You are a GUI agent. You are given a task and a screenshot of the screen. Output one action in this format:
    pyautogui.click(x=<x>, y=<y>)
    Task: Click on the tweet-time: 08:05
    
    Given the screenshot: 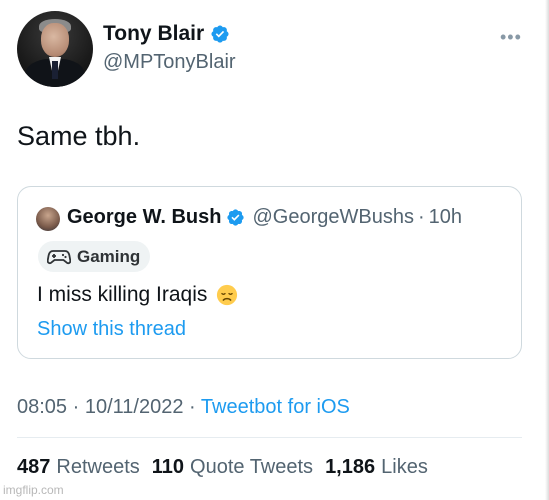 What is the action you would take?
    pyautogui.click(x=42, y=407)
    